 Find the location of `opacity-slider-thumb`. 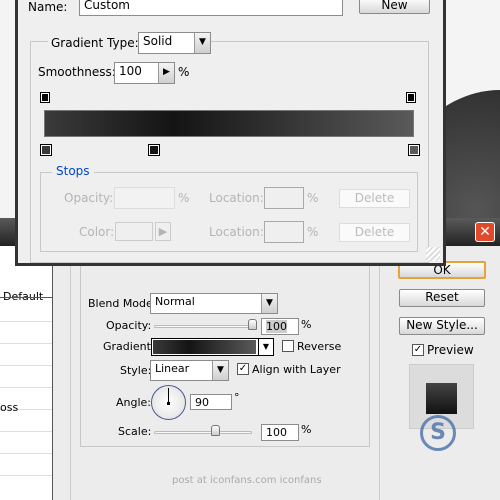

opacity-slider-thumb is located at coordinates (252, 324).